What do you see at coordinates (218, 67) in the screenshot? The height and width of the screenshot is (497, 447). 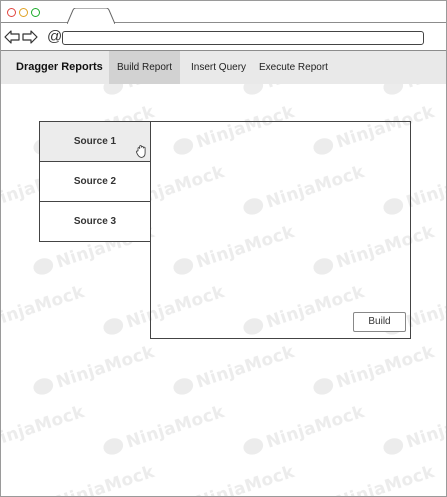 I see `nav-insert-query: Insert Query` at bounding box center [218, 67].